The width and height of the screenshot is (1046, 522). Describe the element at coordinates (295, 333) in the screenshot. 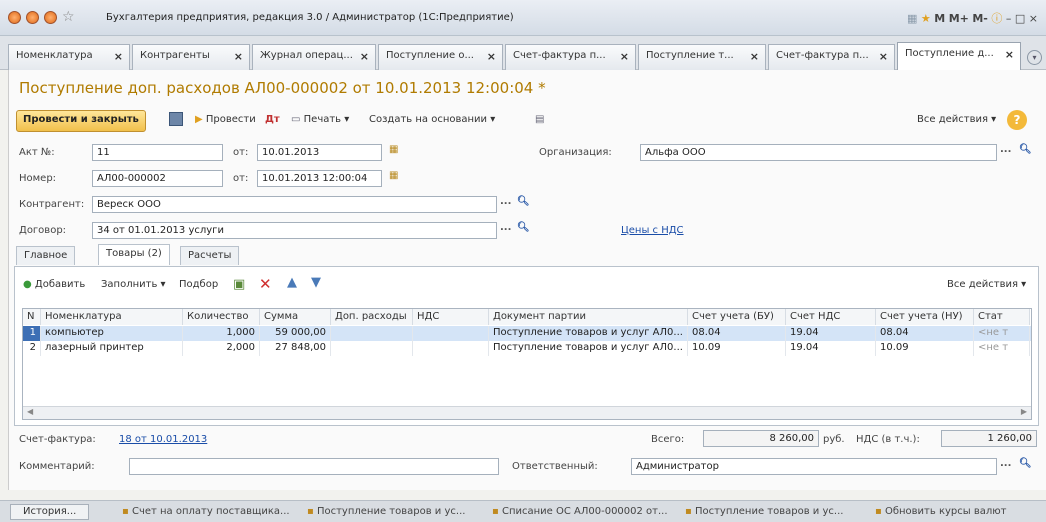

I see `item-sum: 59 000,00` at that location.